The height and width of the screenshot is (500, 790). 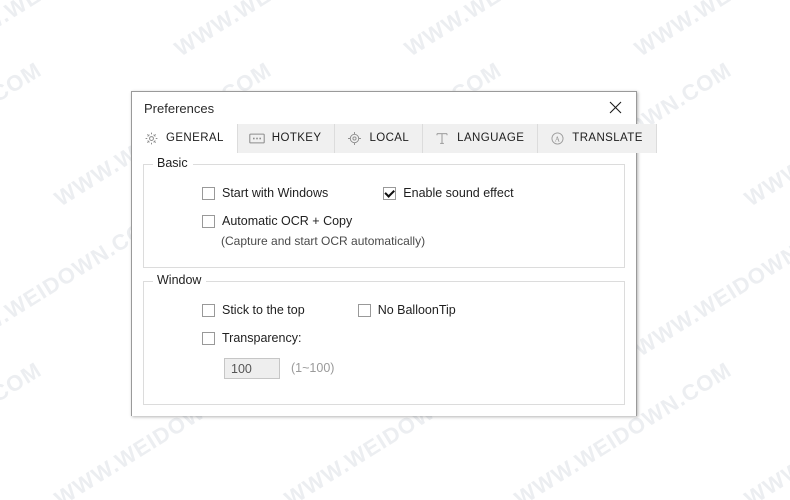 I want to click on tab-language: LANGUAGE, so click(x=481, y=138).